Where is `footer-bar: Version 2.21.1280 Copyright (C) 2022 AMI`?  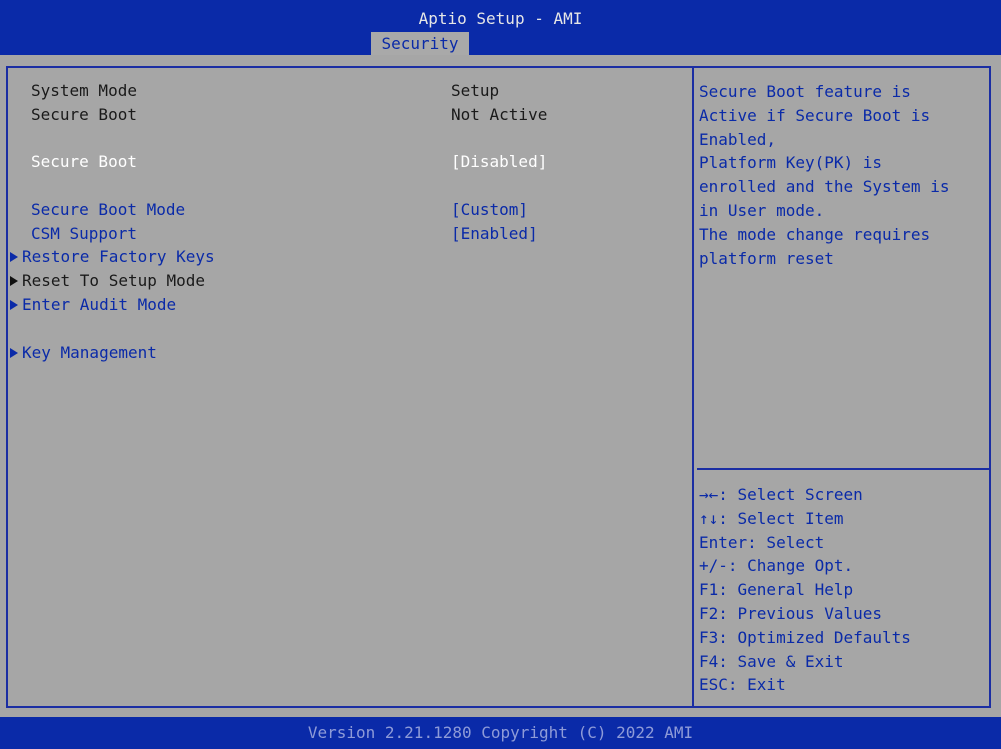
footer-bar: Version 2.21.1280 Copyright (C) 2022 AMI is located at coordinates (500, 733).